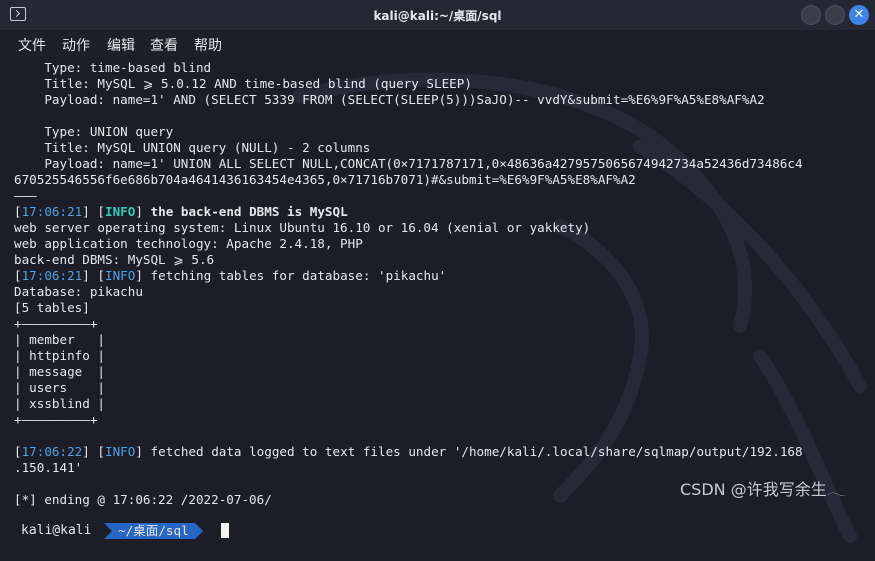 The width and height of the screenshot is (875, 561). Describe the element at coordinates (225, 530) in the screenshot. I see `text-cursor` at that location.